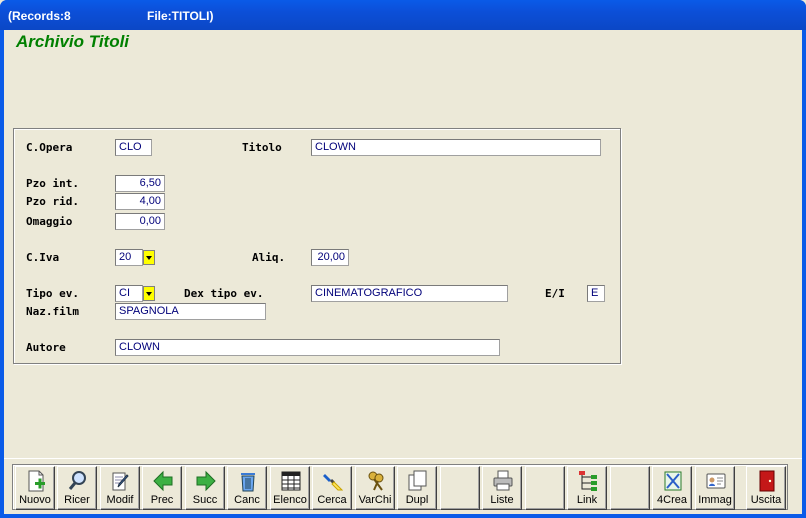 The image size is (806, 518). I want to click on design-tools-icon, so click(673, 481).